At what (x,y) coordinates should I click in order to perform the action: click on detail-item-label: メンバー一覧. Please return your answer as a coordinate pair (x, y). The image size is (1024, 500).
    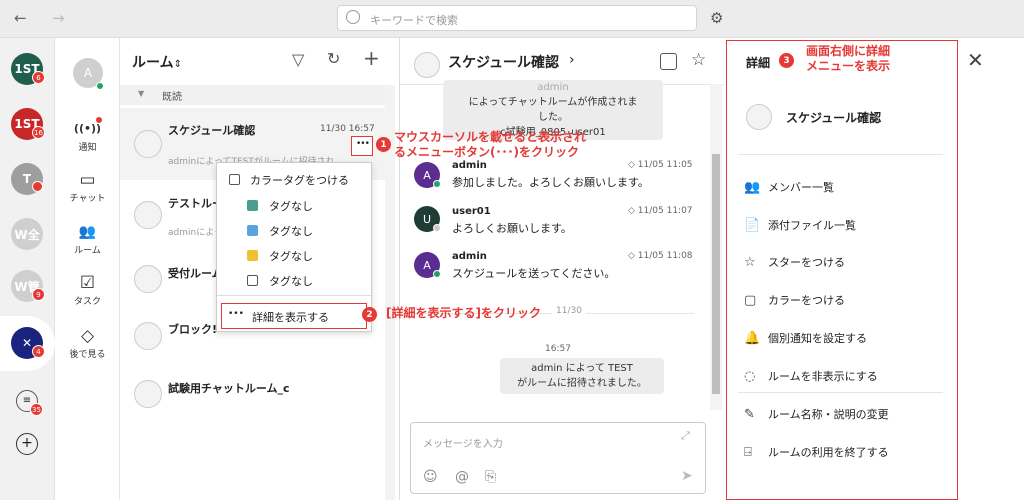
    Looking at the image, I should click on (801, 187).